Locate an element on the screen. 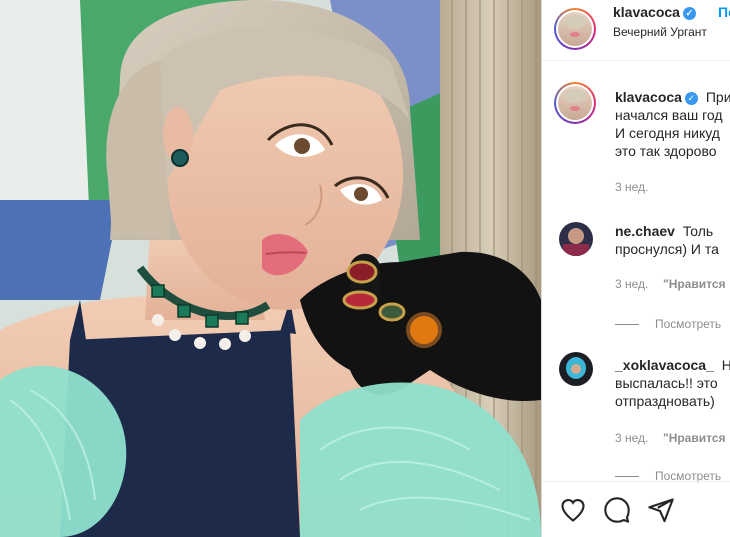  comment-username: _xoklavacoca_ is located at coordinates (664, 365).